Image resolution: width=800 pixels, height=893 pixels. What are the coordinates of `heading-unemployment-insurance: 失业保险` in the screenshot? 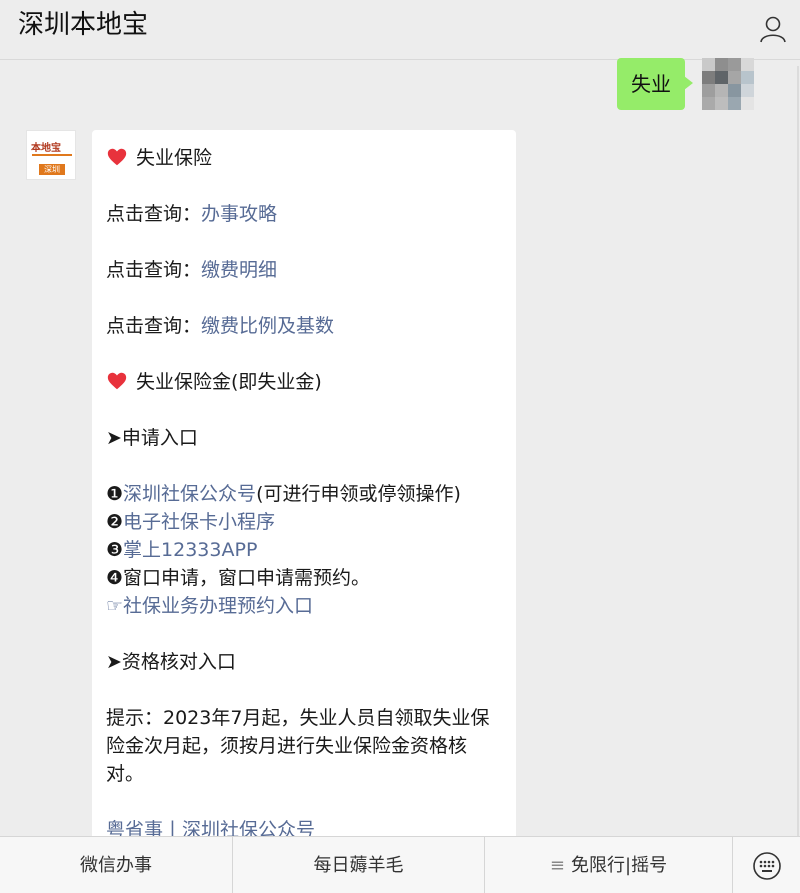 It's located at (304, 158).